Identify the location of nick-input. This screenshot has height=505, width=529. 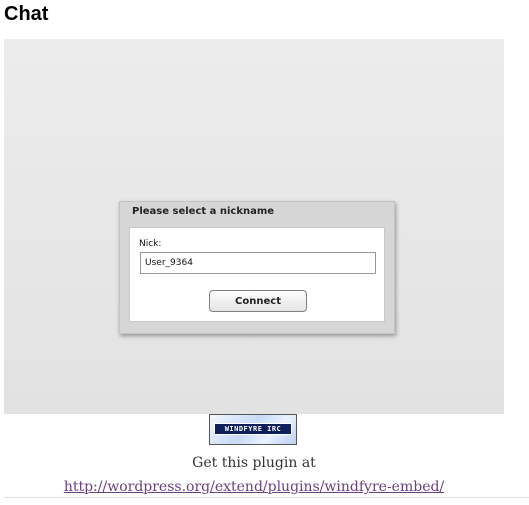
(258, 263).